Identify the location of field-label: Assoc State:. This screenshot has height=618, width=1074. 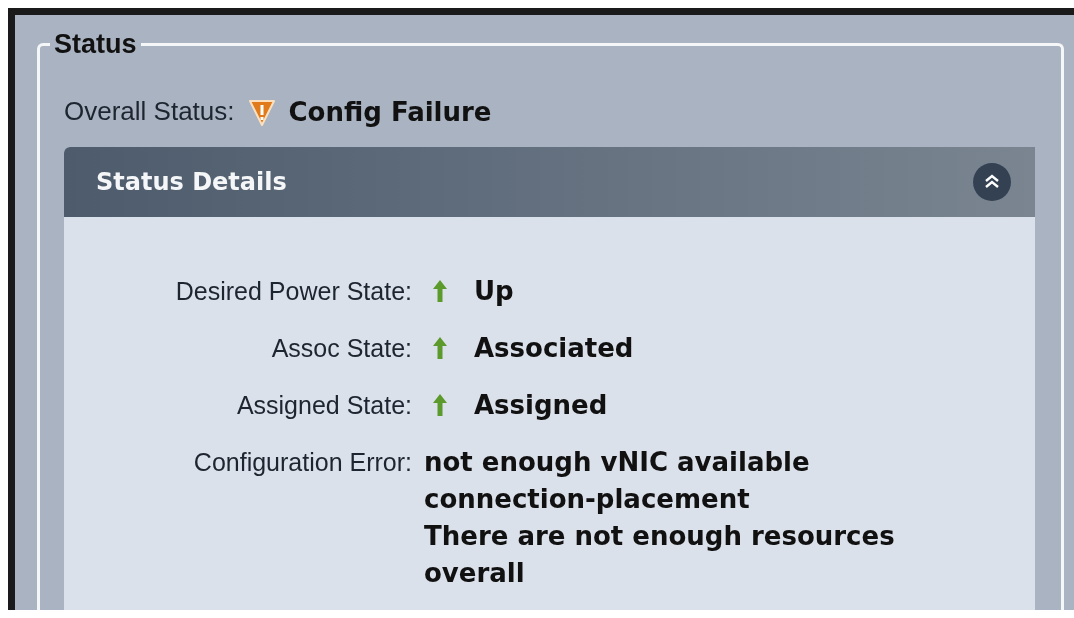
(341, 348).